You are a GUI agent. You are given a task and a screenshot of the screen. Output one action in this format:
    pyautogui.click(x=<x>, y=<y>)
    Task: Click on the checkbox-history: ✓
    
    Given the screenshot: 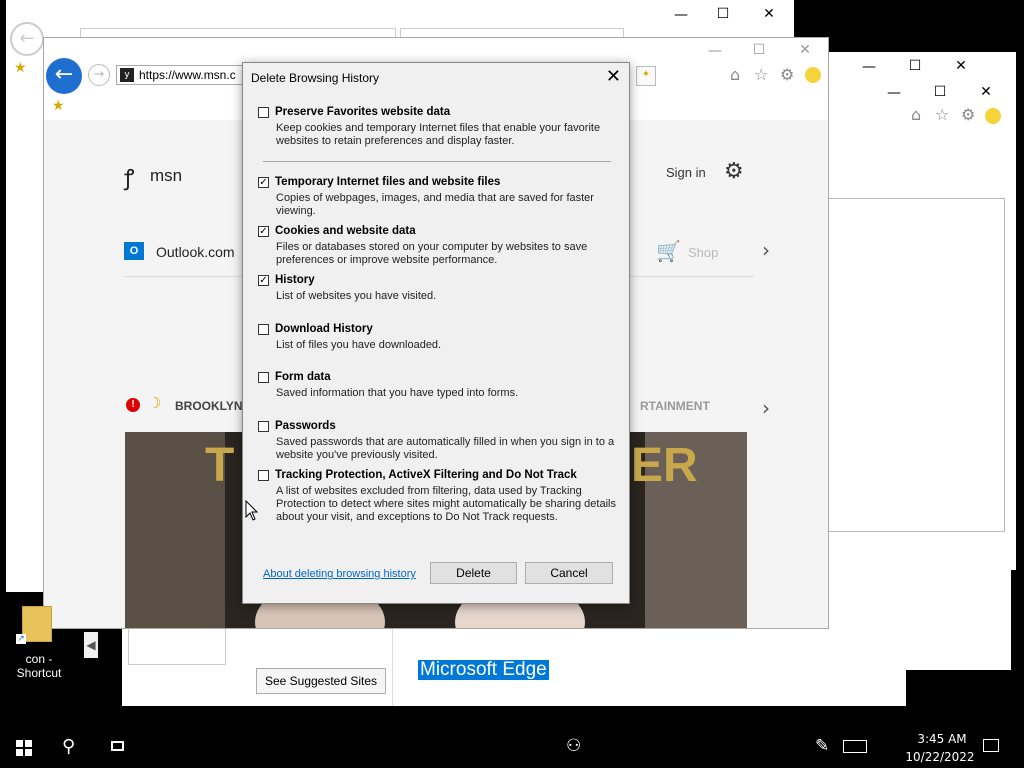 What is the action you would take?
    pyautogui.click(x=263, y=280)
    